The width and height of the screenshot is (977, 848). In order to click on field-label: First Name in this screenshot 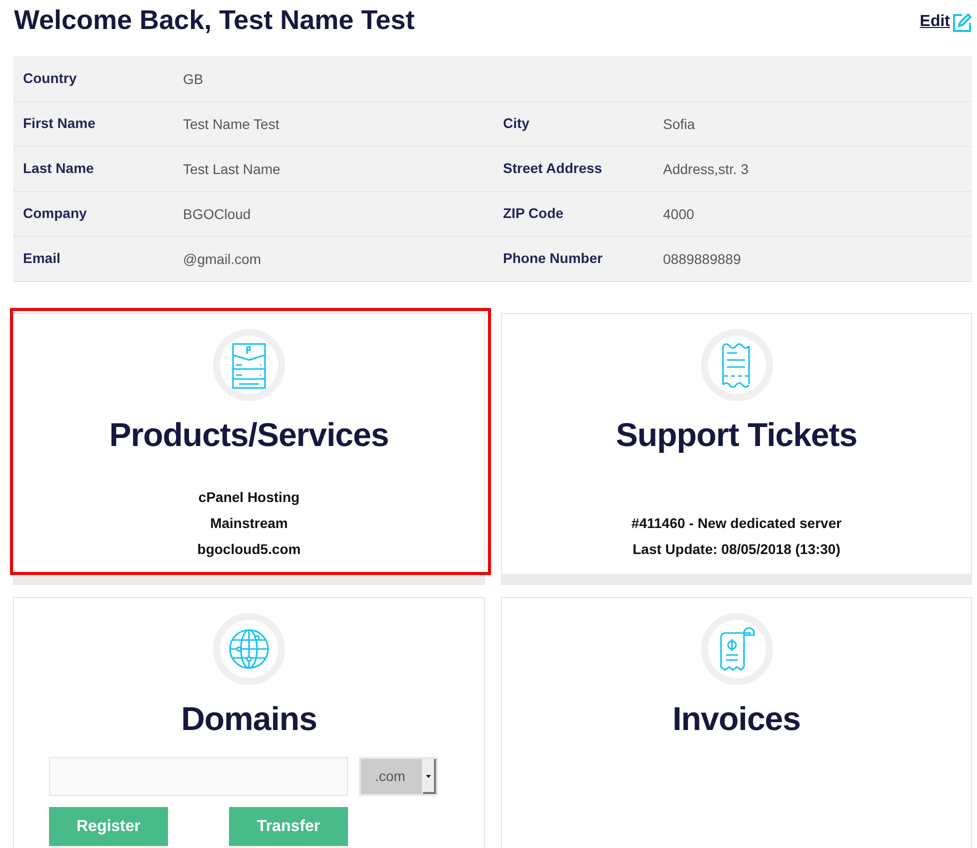, I will do `click(59, 123)`.